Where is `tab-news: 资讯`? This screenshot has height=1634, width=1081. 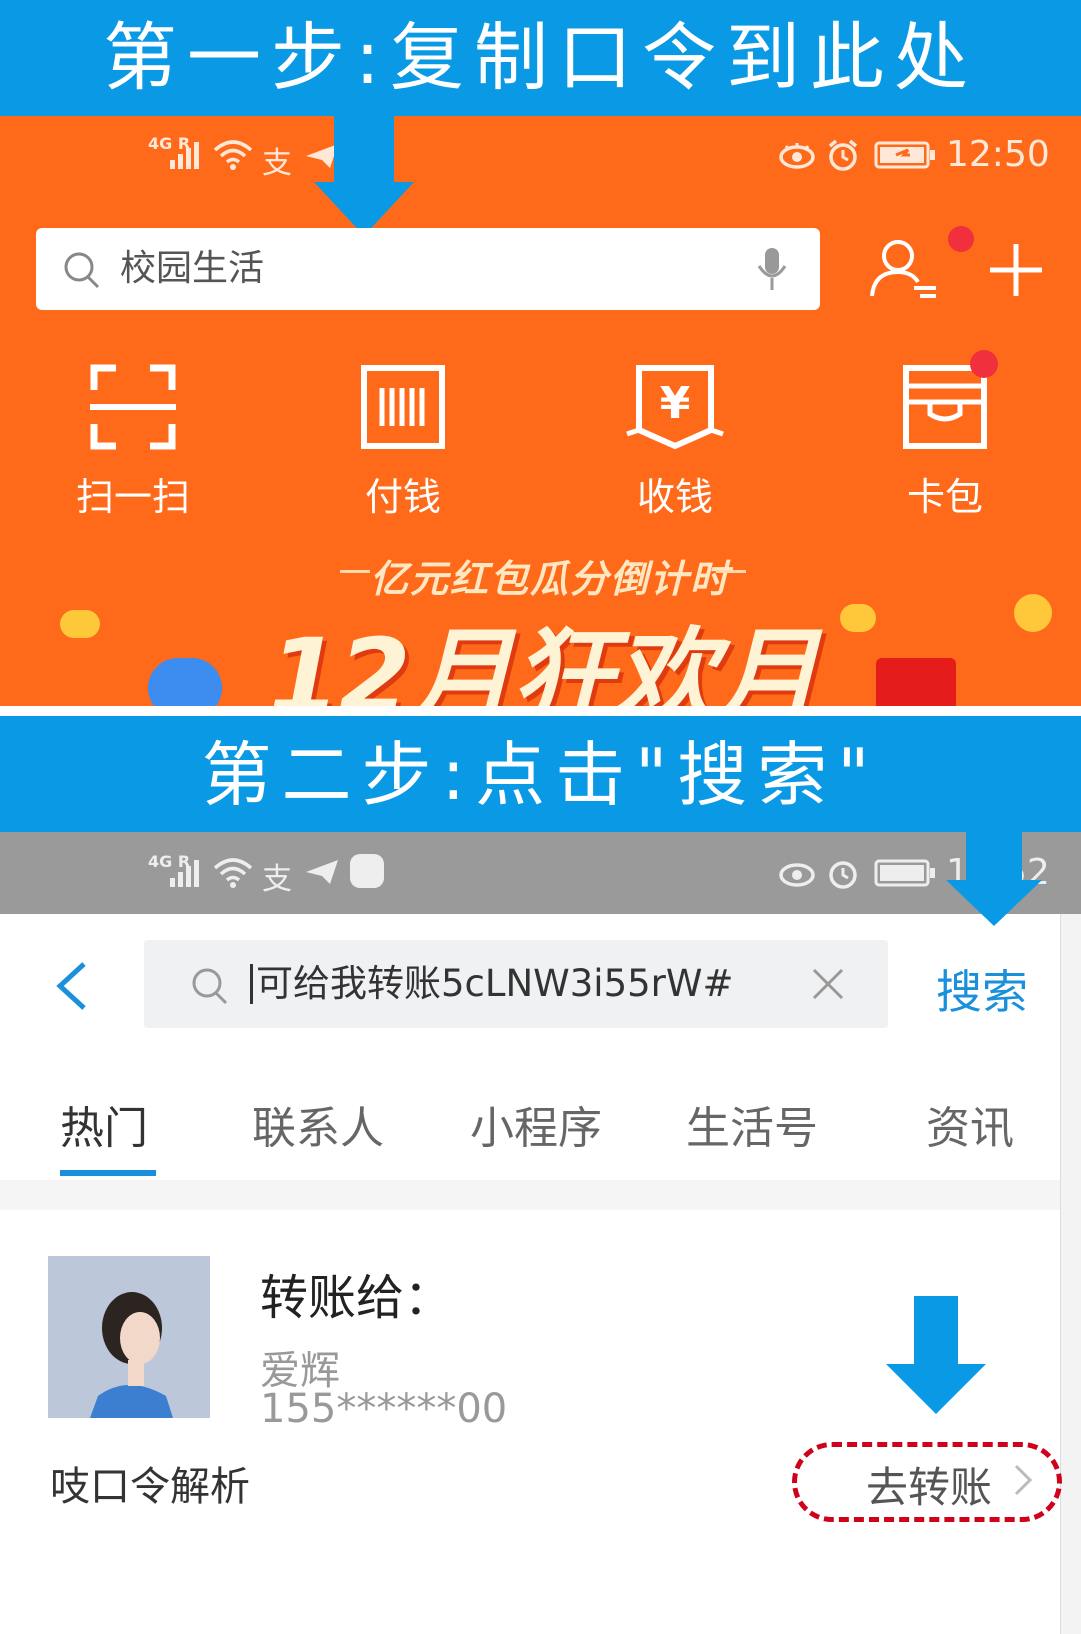
tab-news: 资讯 is located at coordinates (970, 1124).